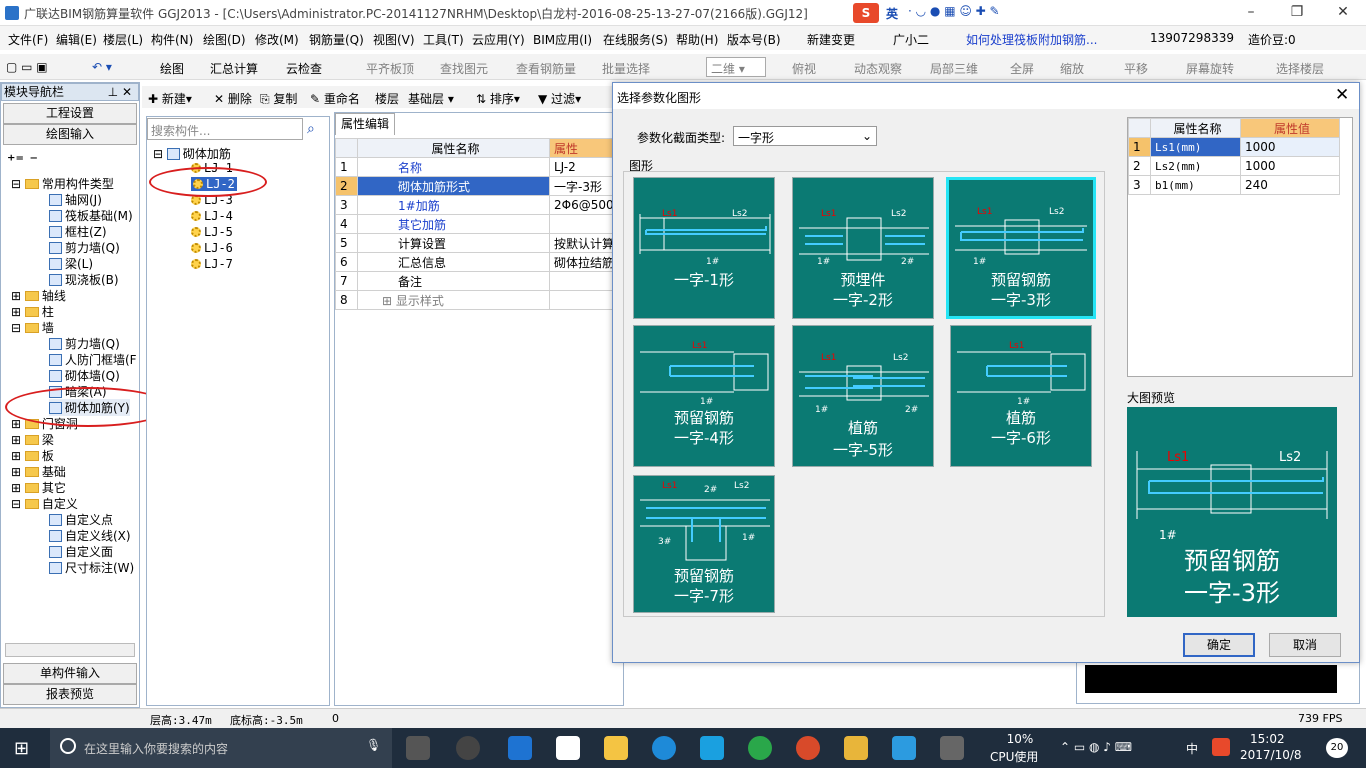 Image resolution: width=1366 pixels, height=768 pixels. Describe the element at coordinates (21, 748) in the screenshot. I see `windows-start-icon: ⊞` at that location.